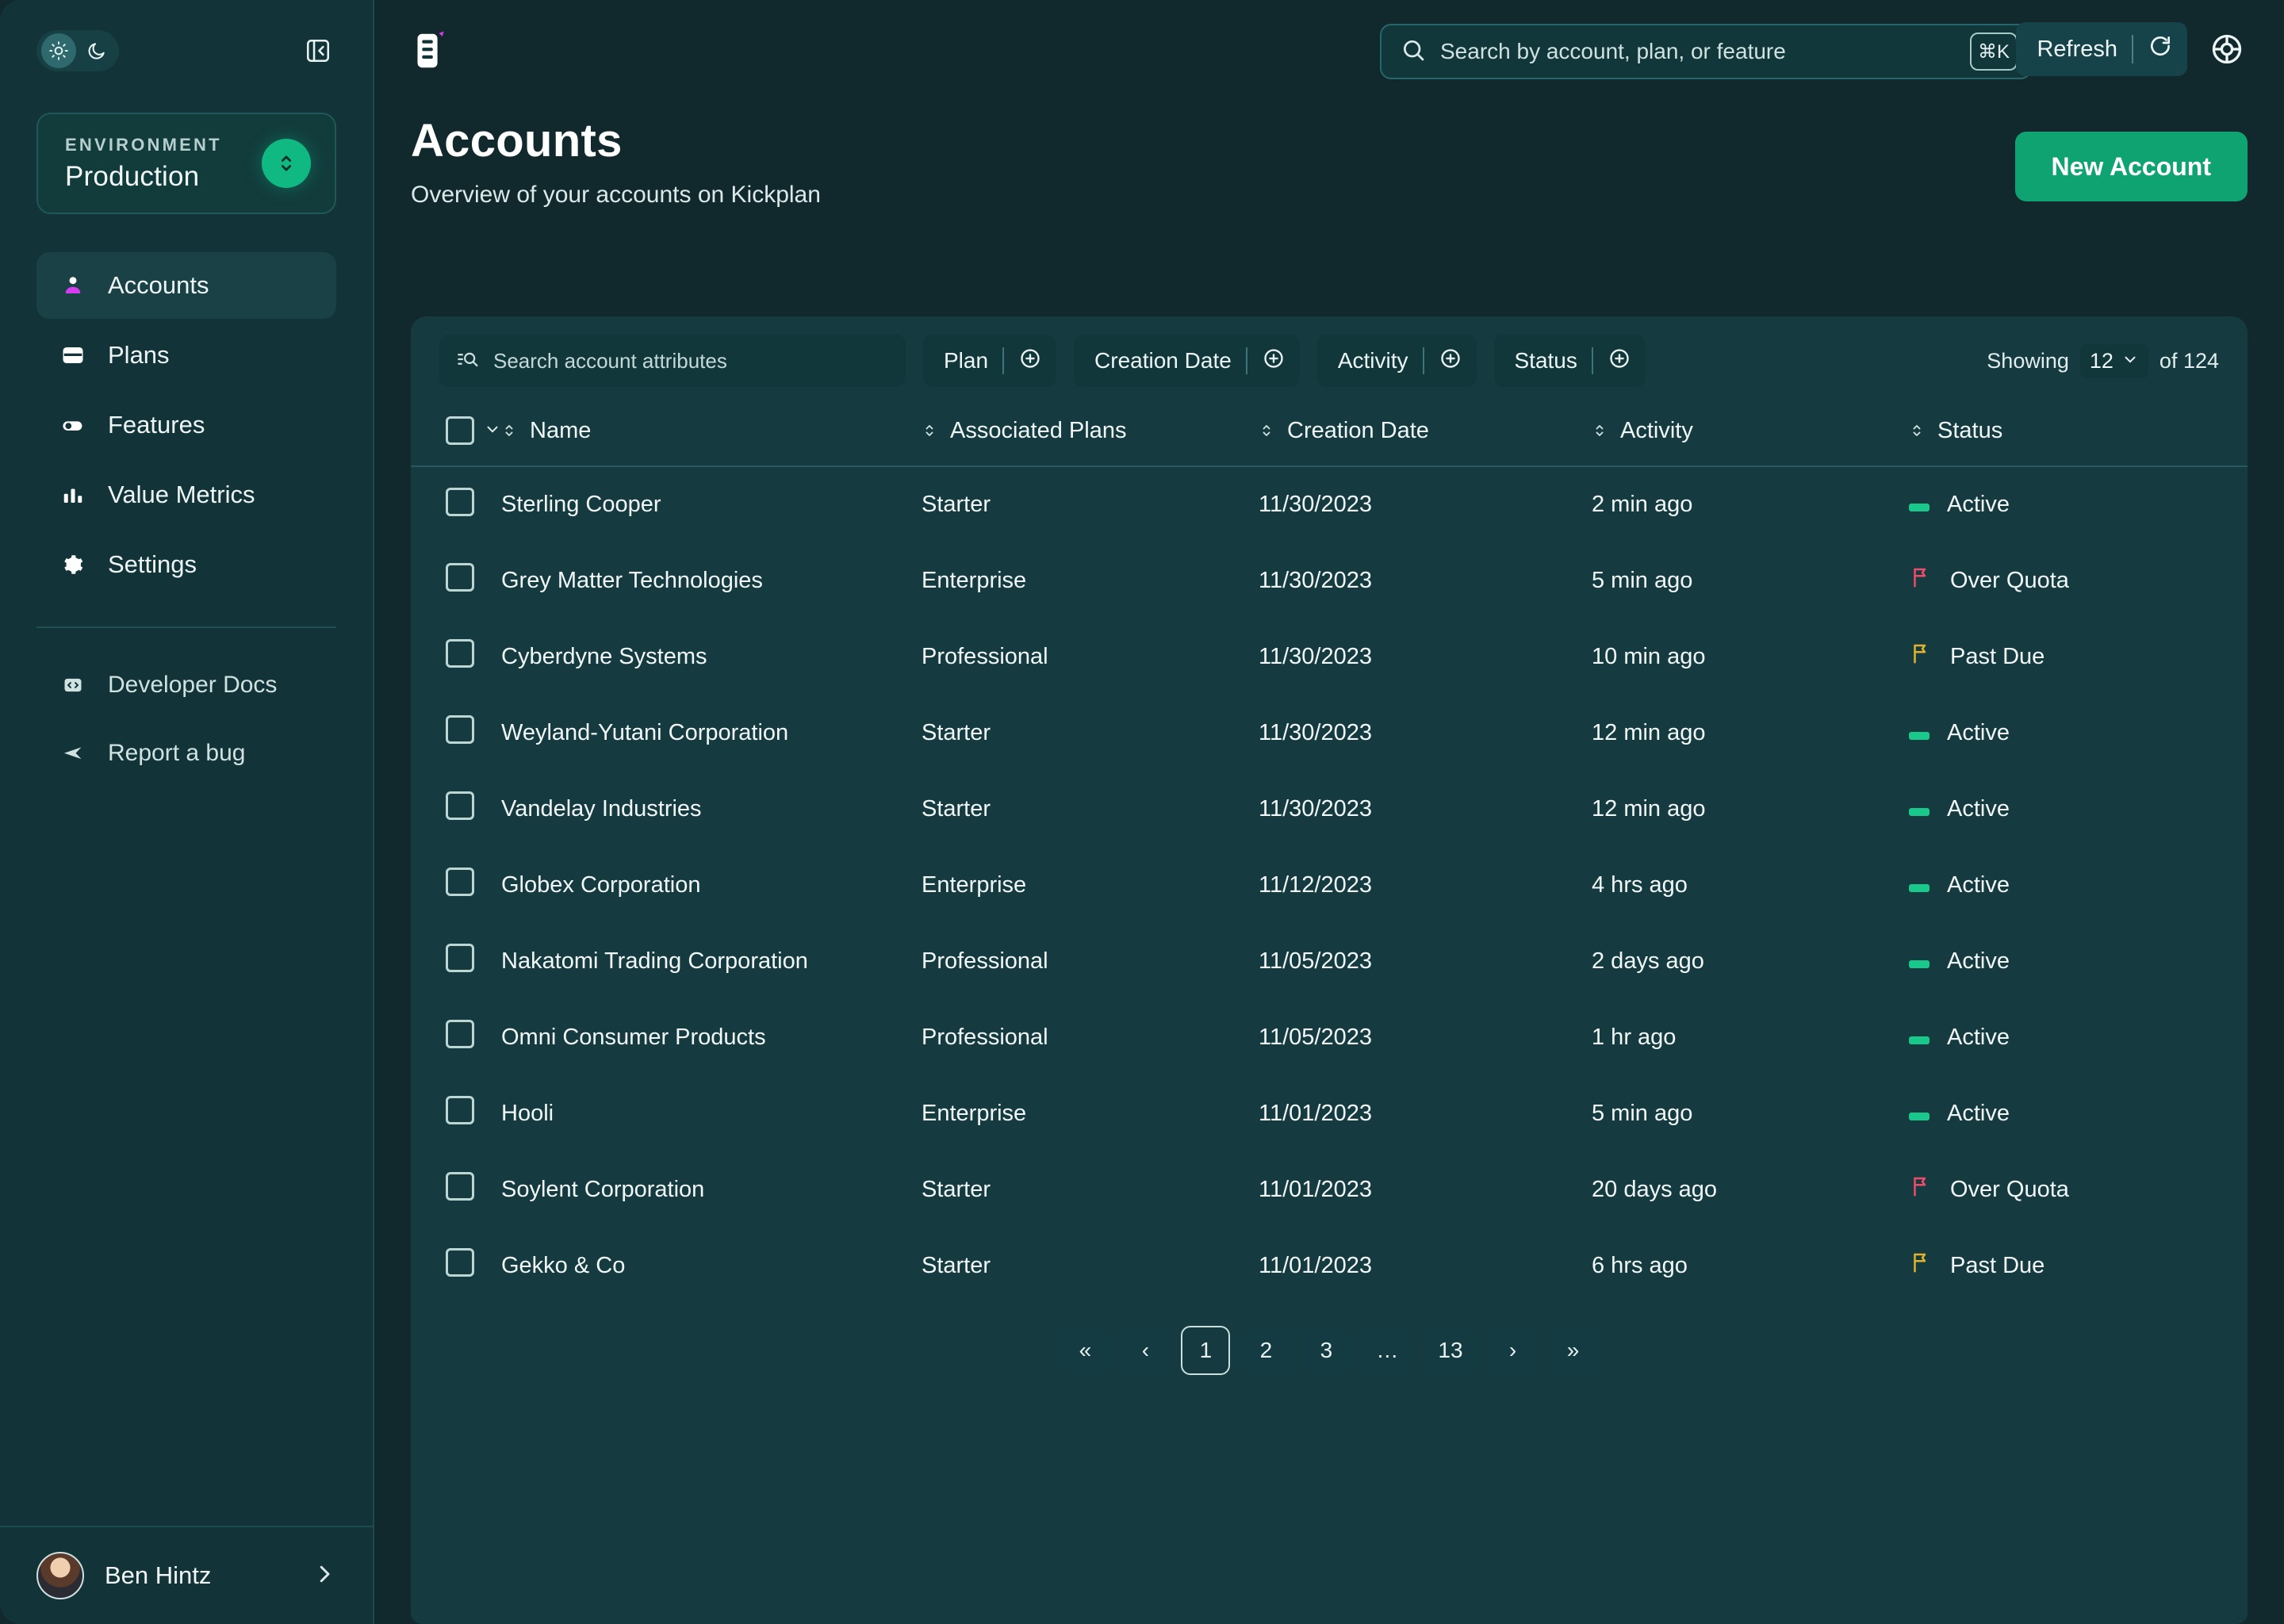 The width and height of the screenshot is (2284, 1624). I want to click on refresh-label: Refresh, so click(2077, 49).